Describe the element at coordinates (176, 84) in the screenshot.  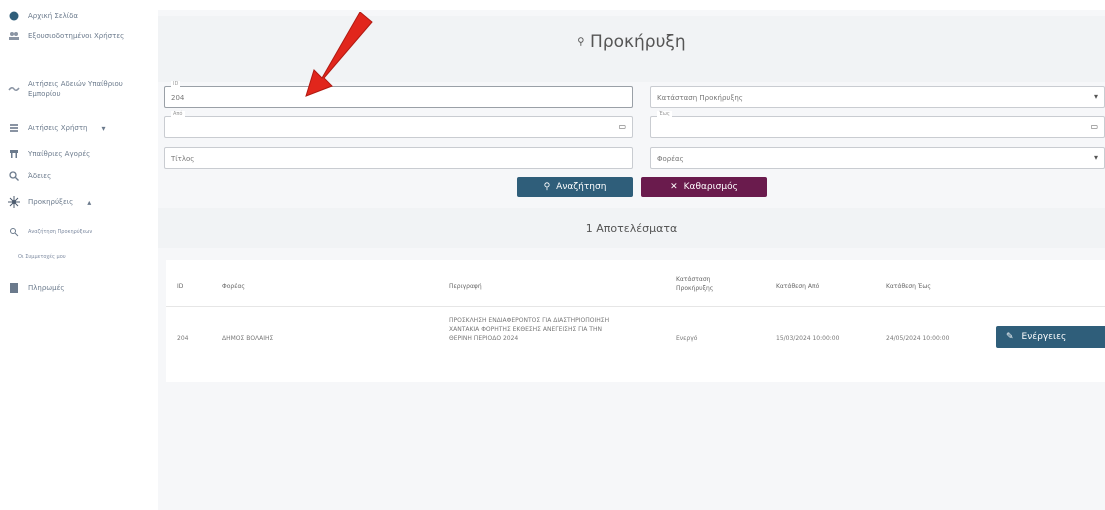
I see `id-field-label: ID` at that location.